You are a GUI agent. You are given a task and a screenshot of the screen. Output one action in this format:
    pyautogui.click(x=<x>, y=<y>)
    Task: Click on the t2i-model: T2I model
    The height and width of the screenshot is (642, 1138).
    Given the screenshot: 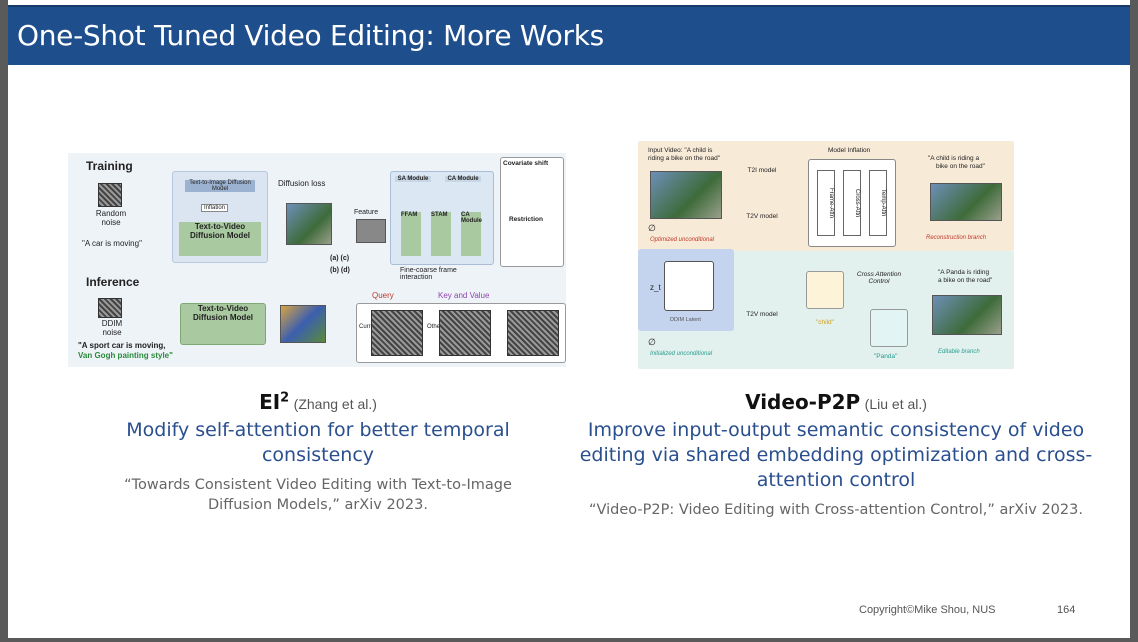 What is the action you would take?
    pyautogui.click(x=762, y=170)
    